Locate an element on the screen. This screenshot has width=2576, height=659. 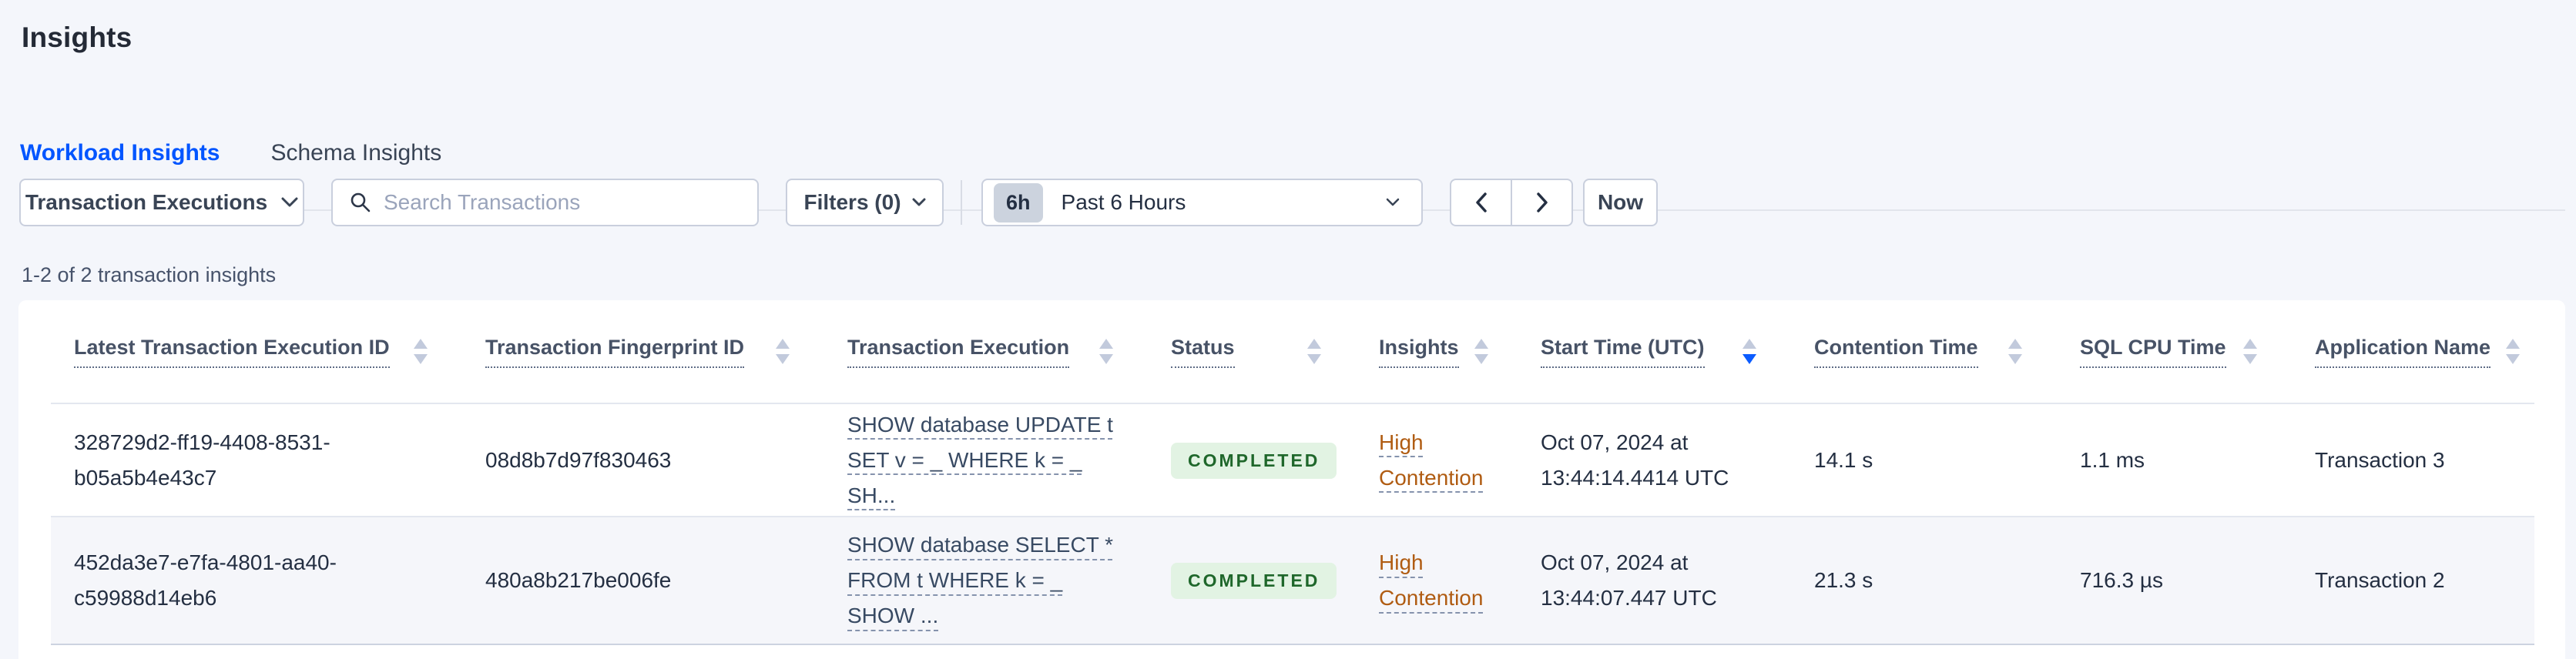
start-time-value: Oct 07, 2024 at 13:44:07.447 UTC is located at coordinates (1629, 580).